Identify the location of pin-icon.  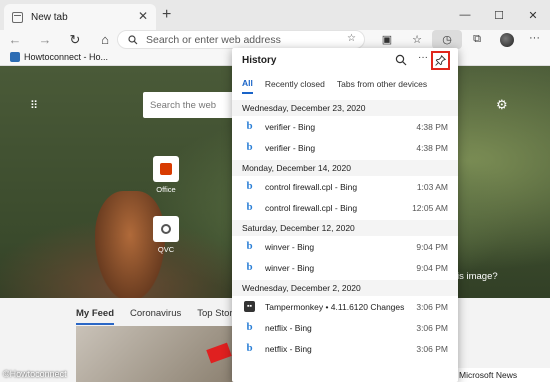
(440, 60).